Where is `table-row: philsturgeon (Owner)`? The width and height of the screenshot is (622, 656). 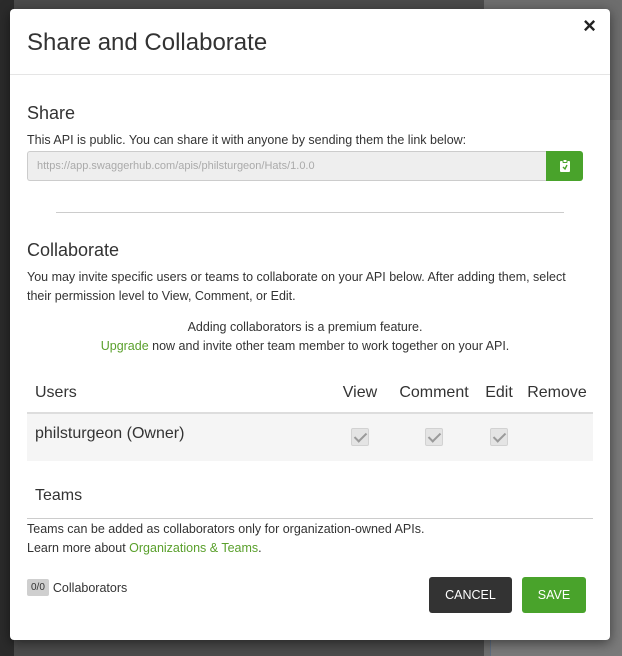 table-row: philsturgeon (Owner) is located at coordinates (310, 437).